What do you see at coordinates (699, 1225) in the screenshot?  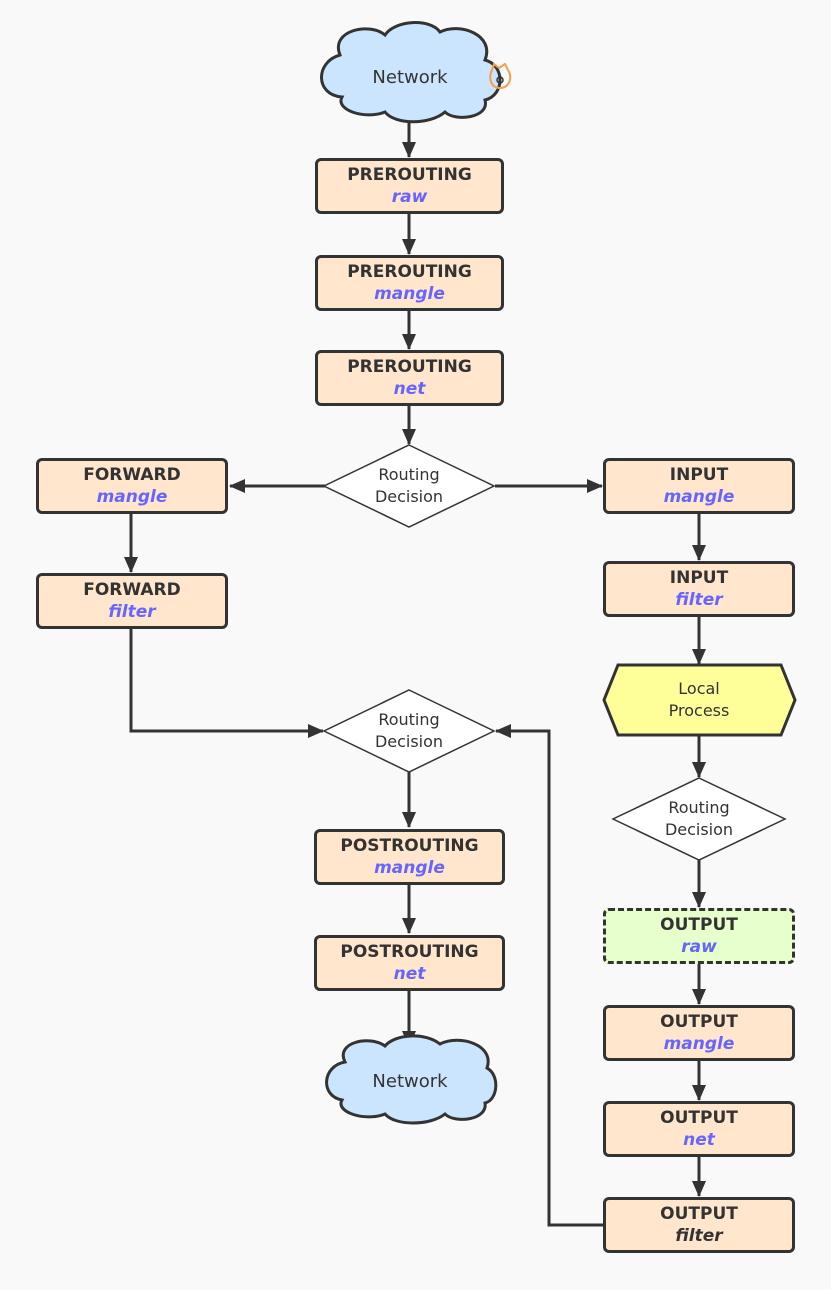 I see `output-filter-box: OUTPUT filter` at bounding box center [699, 1225].